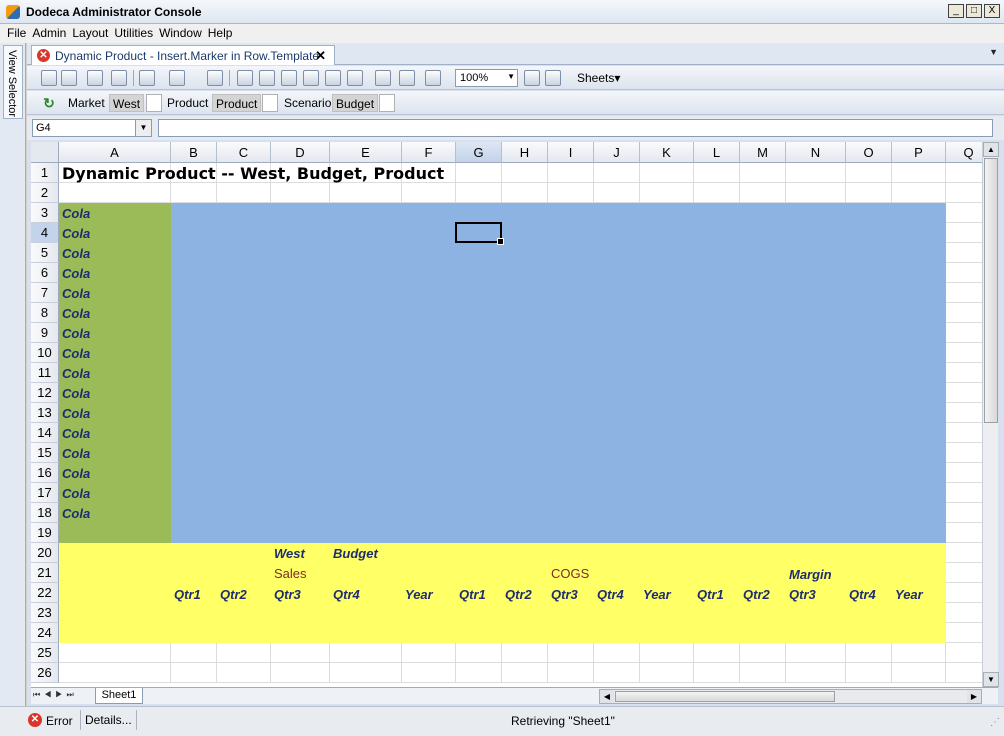 The image size is (1004, 736). What do you see at coordinates (16, 33) in the screenshot?
I see `menu-file: File` at bounding box center [16, 33].